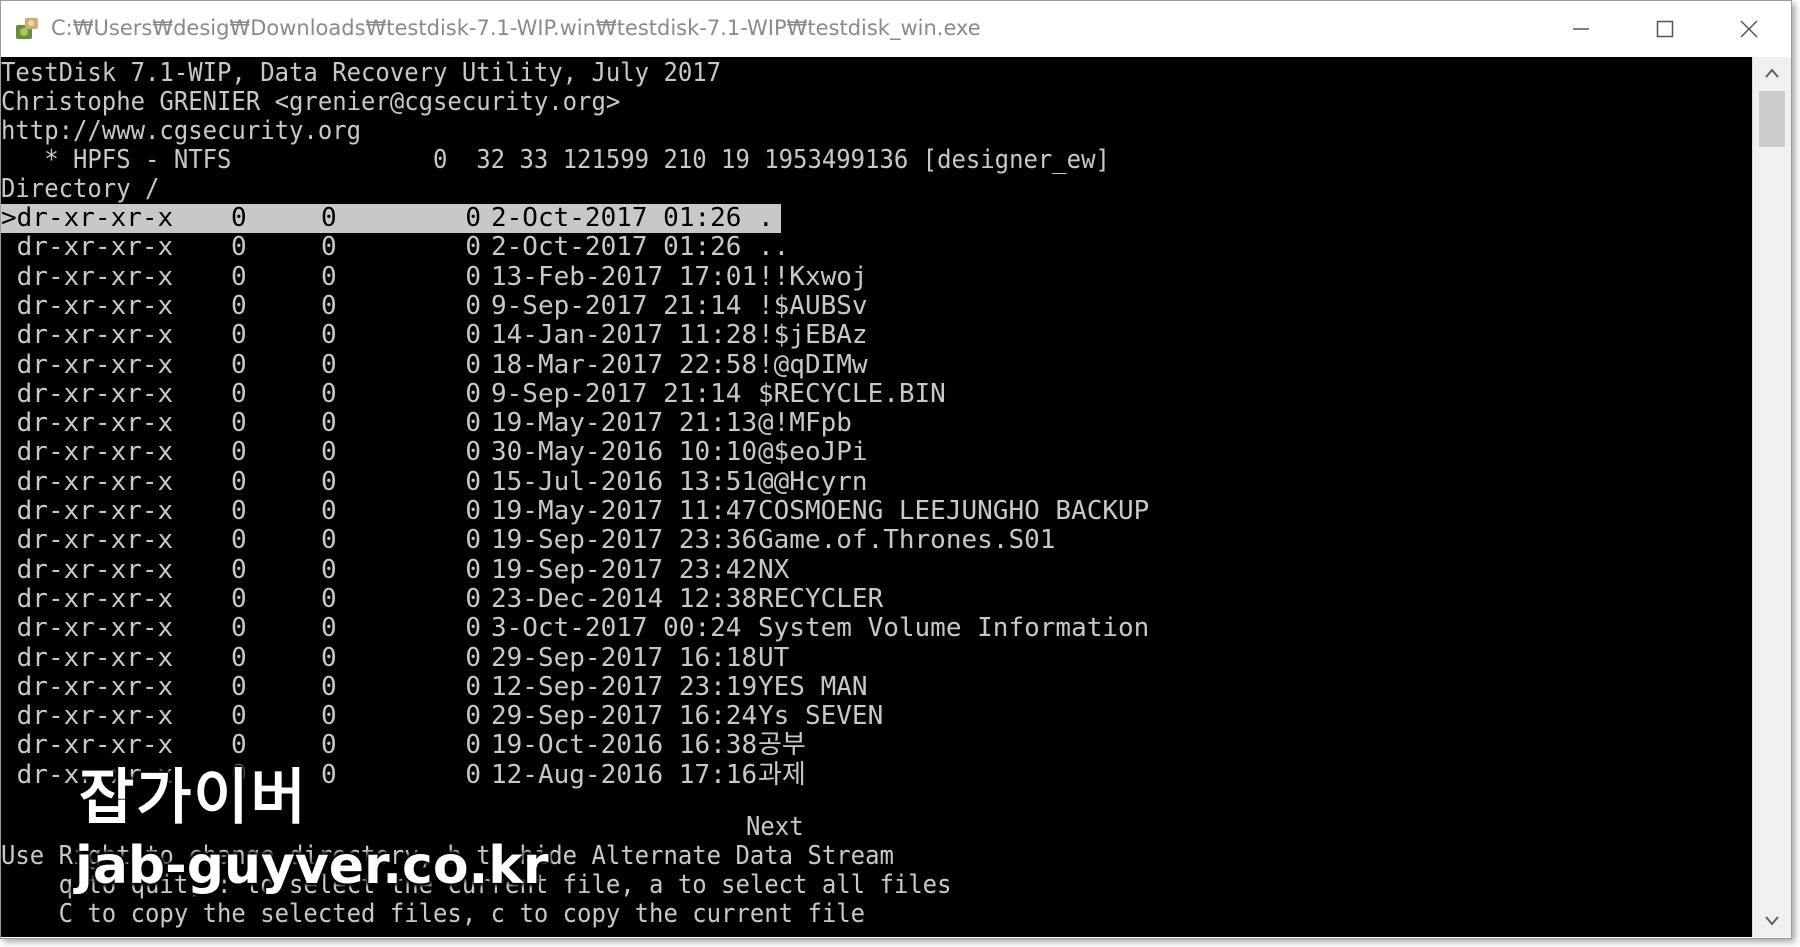 The height and width of the screenshot is (947, 1800). Describe the element at coordinates (1665, 29) in the screenshot. I see `maximize-button` at that location.